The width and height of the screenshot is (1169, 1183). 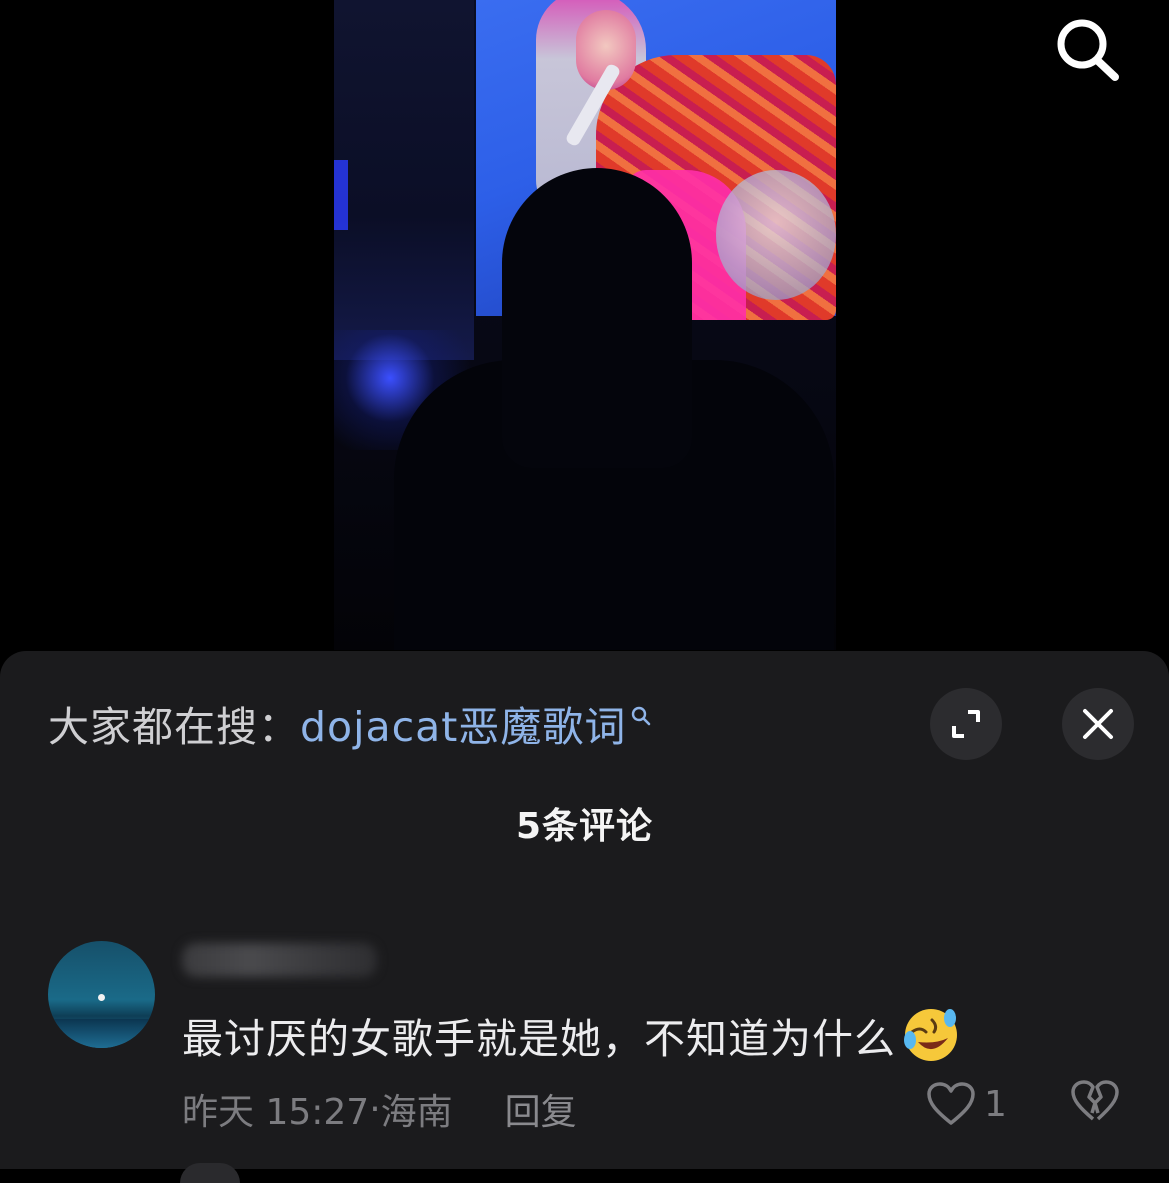 I want to click on dislike-button, so click(x=1095, y=1104).